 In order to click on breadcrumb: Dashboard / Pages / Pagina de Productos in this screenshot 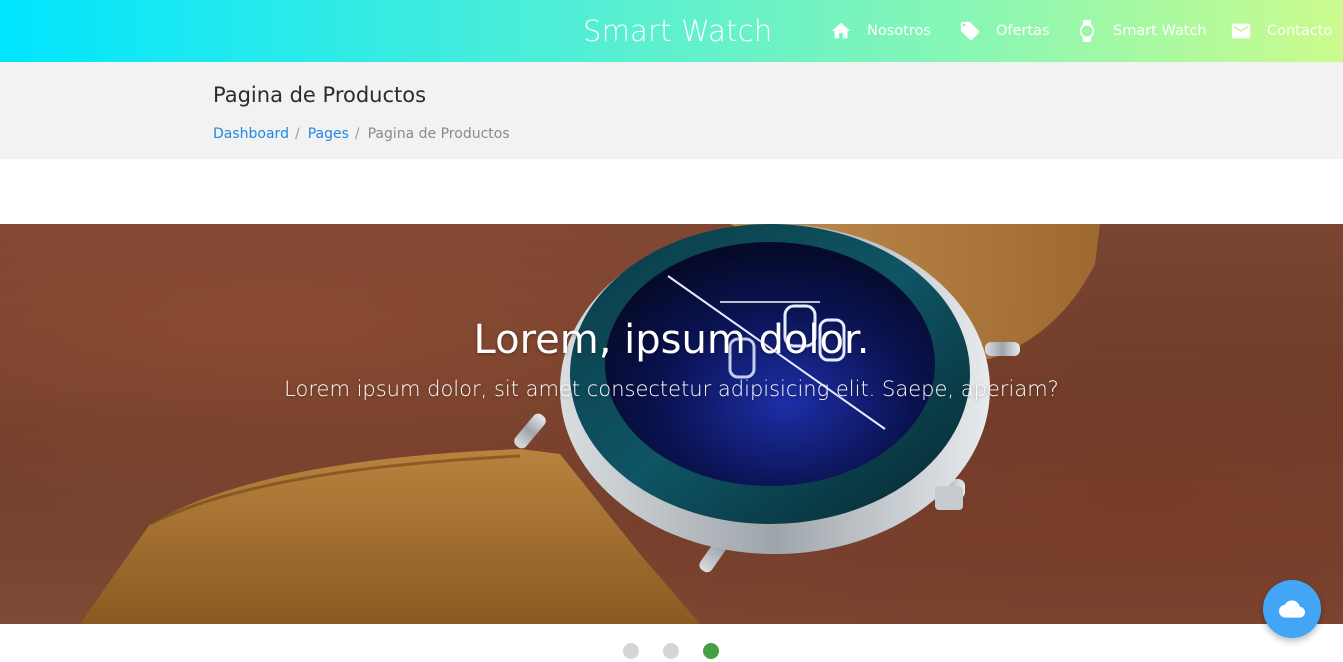, I will do `click(361, 134)`.